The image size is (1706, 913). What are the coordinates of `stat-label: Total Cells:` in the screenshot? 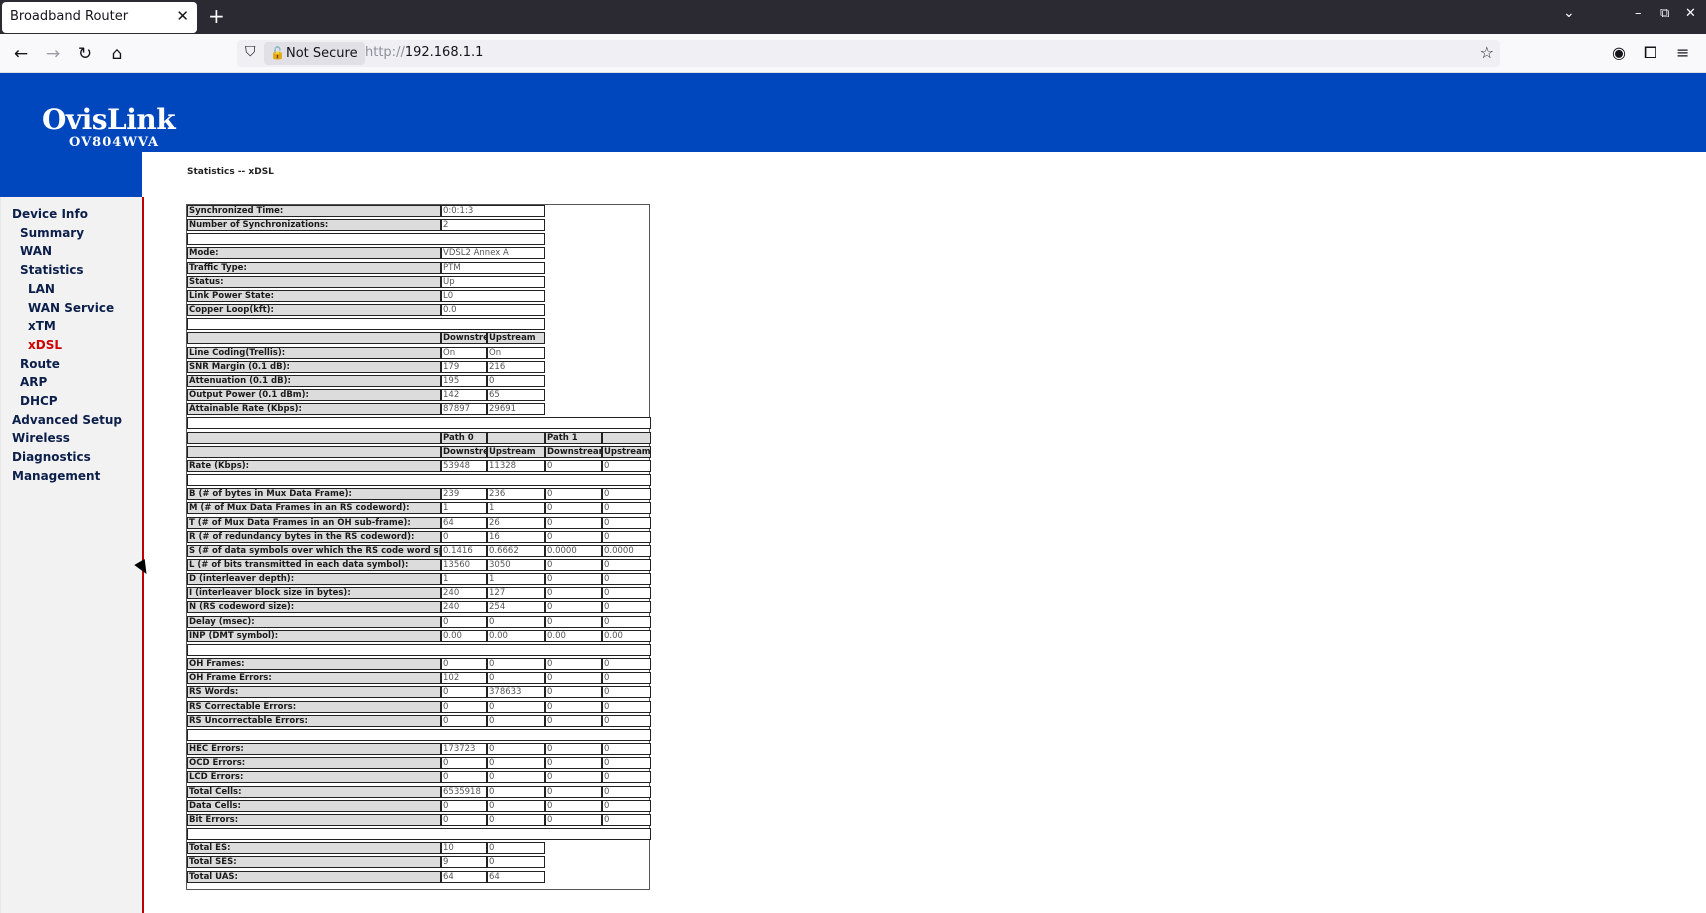 It's located at (314, 791).